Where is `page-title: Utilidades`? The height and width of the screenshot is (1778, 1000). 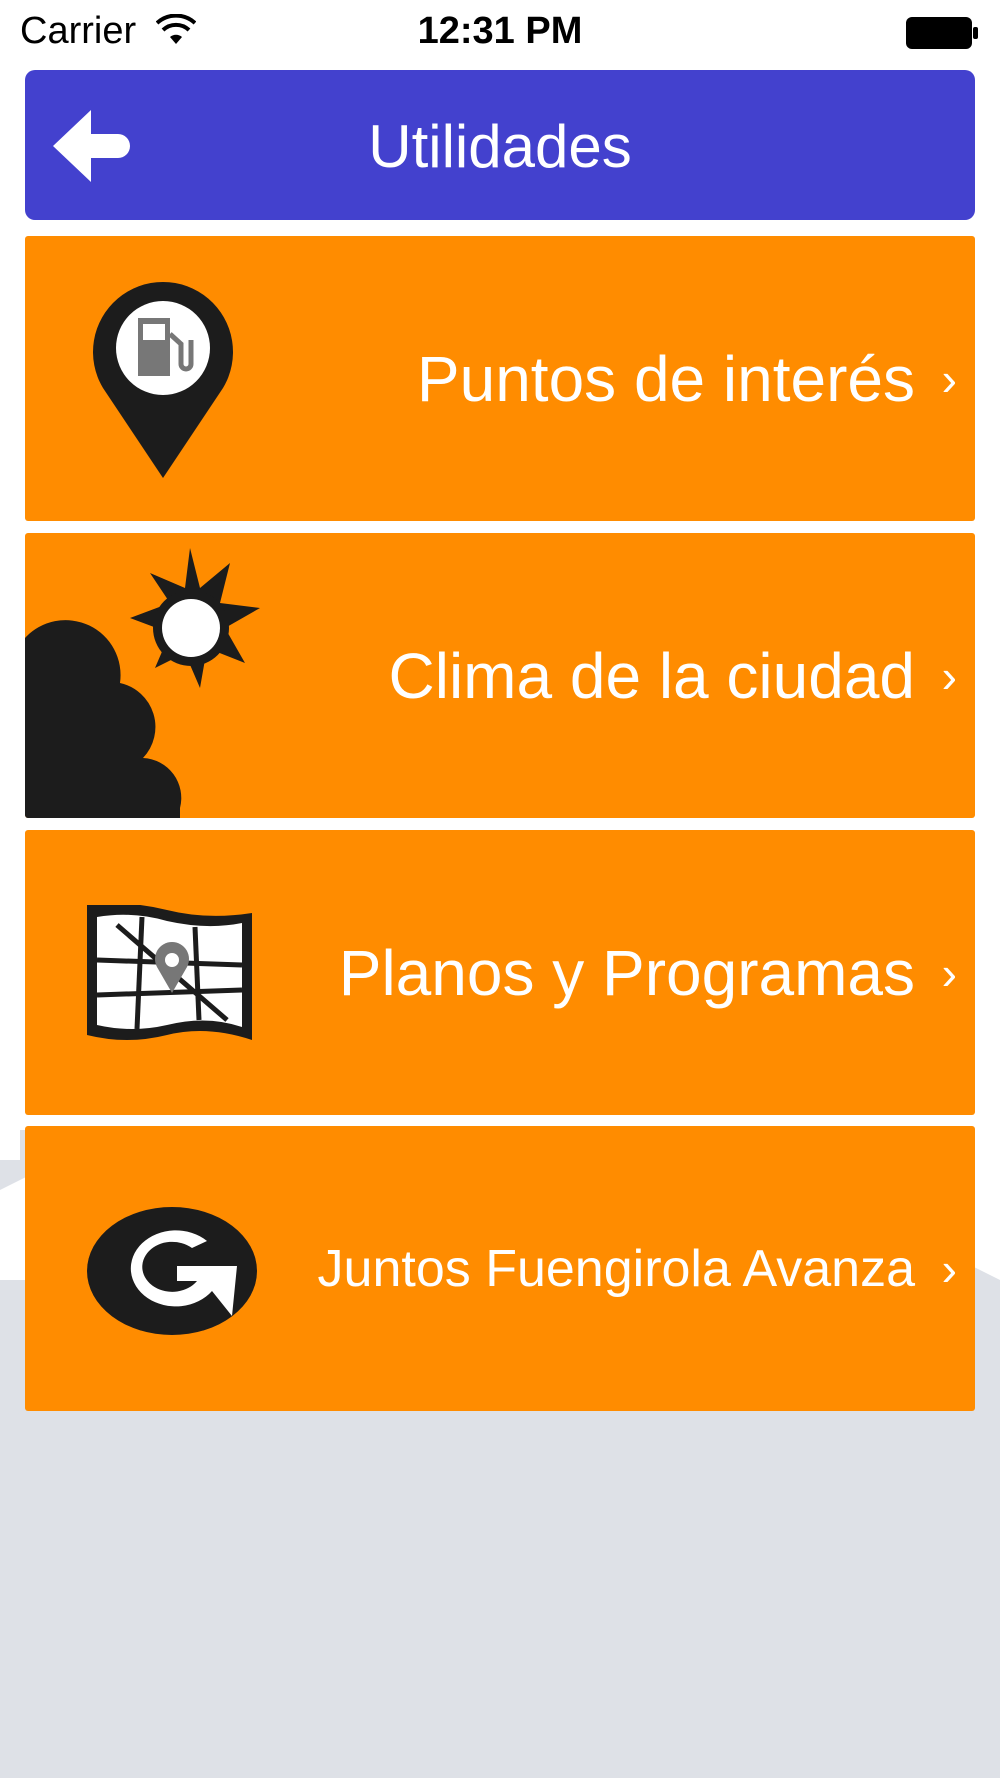
page-title: Utilidades is located at coordinates (500, 146).